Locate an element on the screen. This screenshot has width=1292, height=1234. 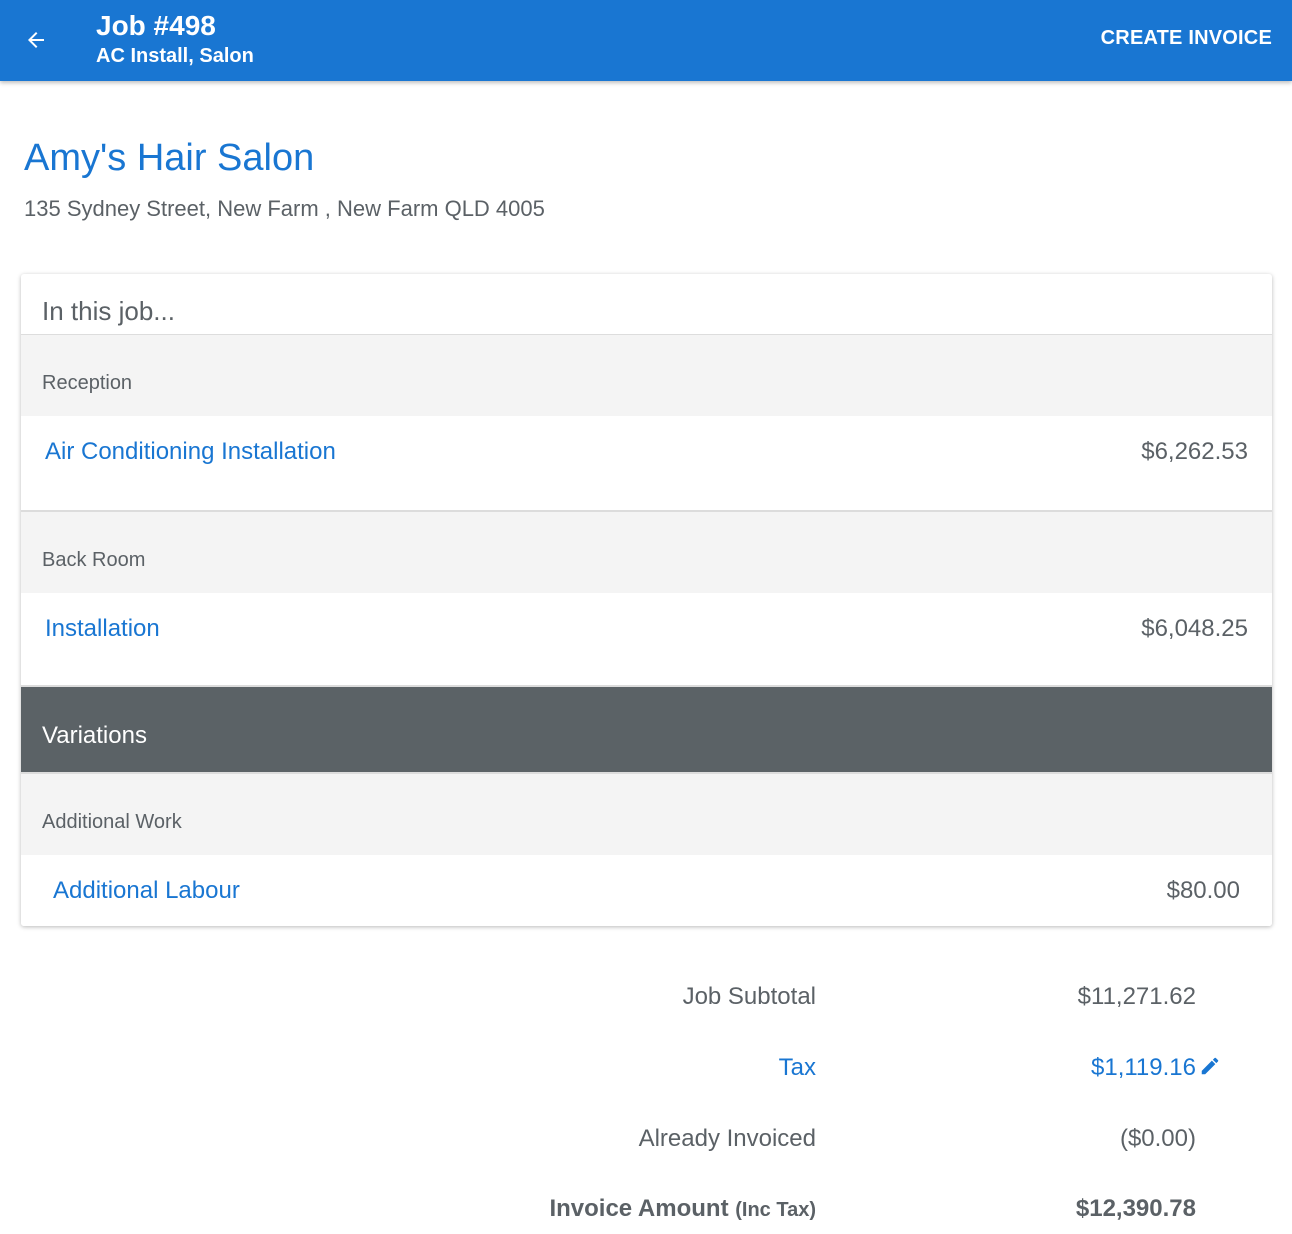
list-item: Air Conditioning Installation $6,262.53 is located at coordinates (646, 463).